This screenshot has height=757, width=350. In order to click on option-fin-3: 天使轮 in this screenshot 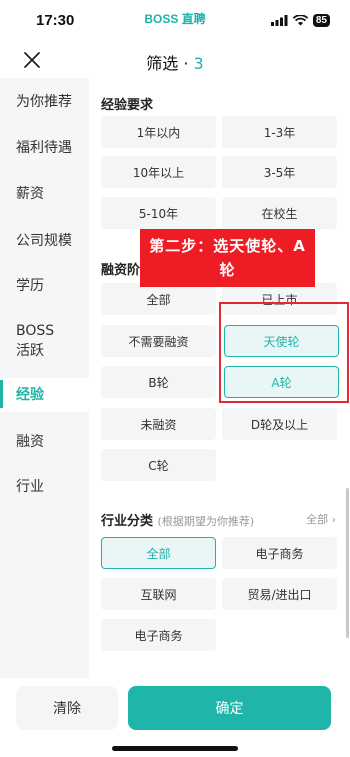, I will do `click(281, 341)`.